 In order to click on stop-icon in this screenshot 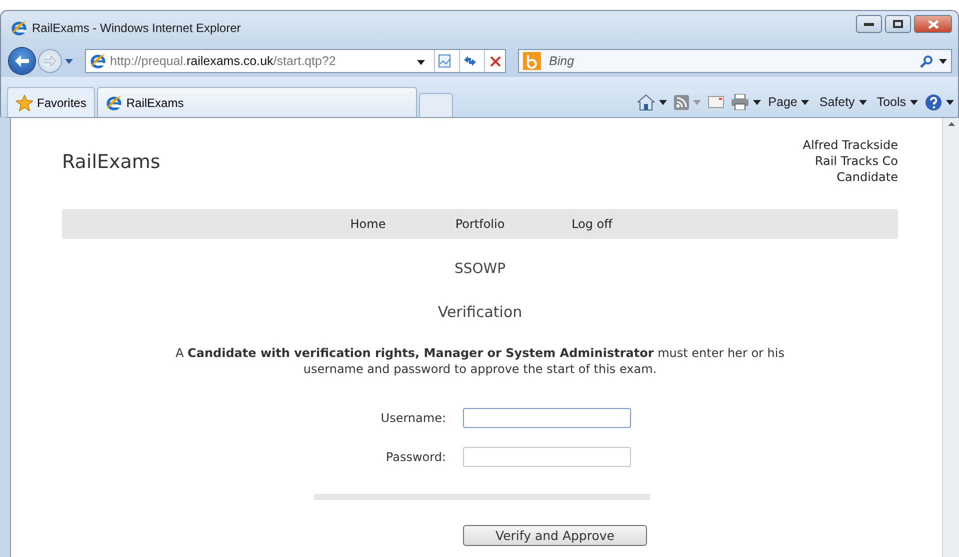, I will do `click(495, 61)`.